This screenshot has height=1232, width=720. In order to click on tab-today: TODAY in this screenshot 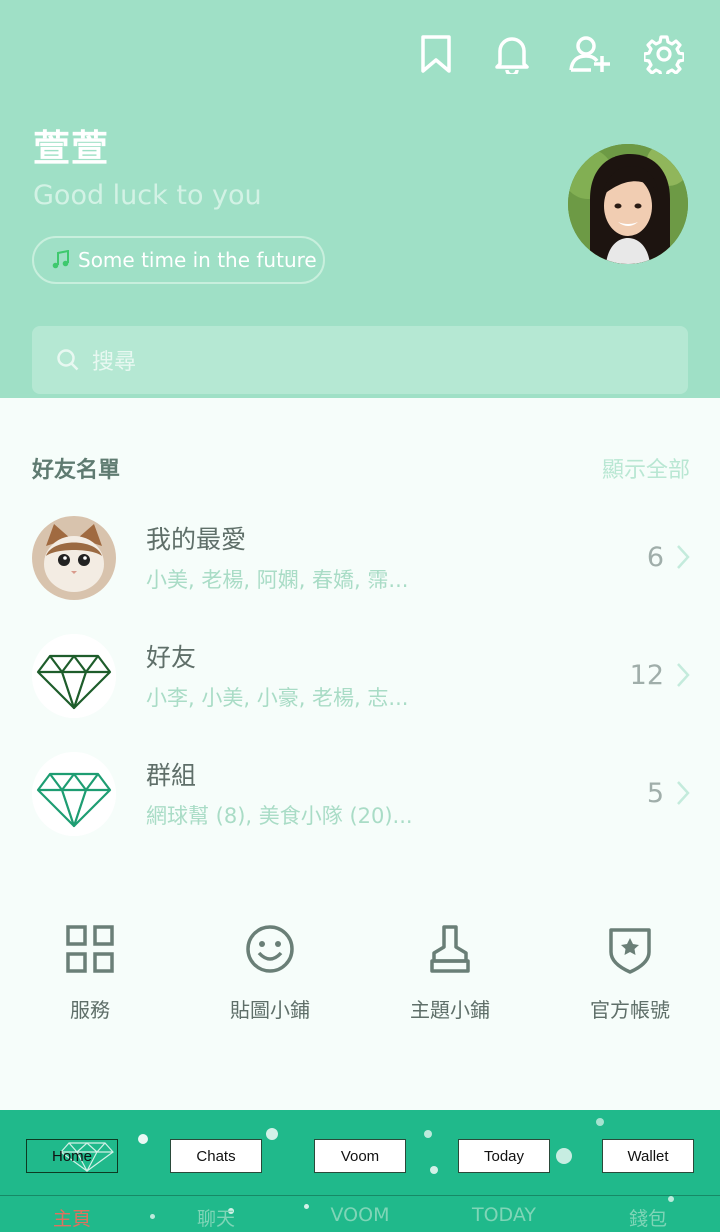, I will do `click(504, 1215)`.